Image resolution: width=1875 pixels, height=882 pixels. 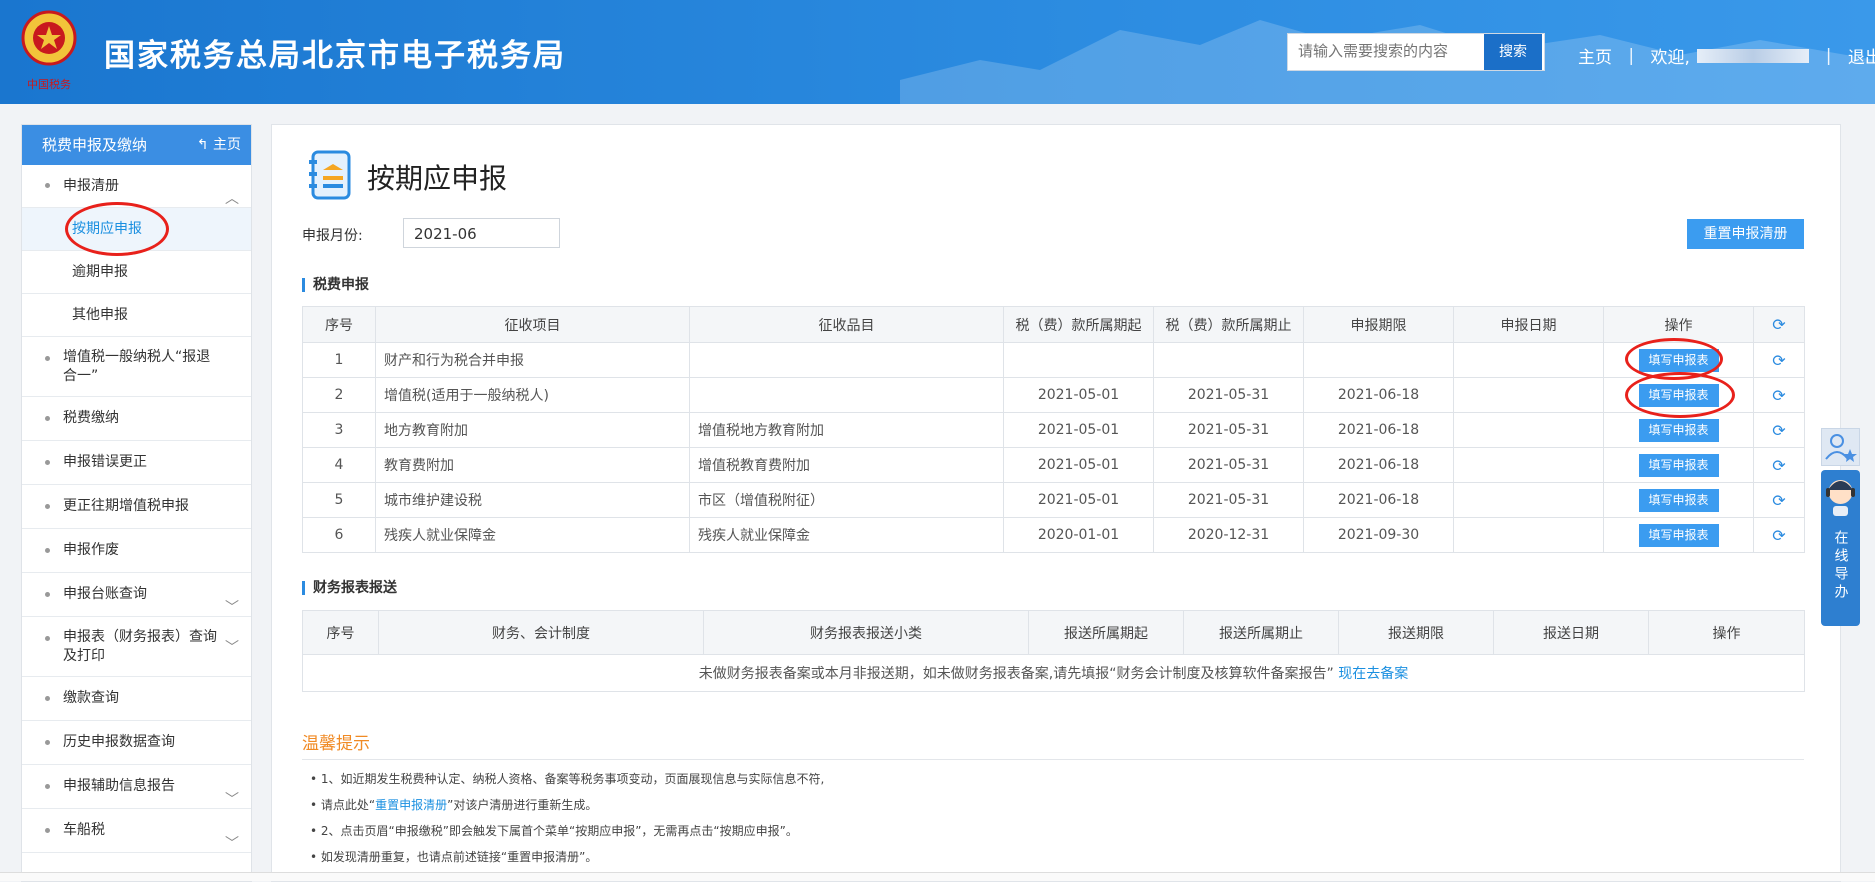 What do you see at coordinates (126, 506) in the screenshot?
I see `sidebar-item-label: 更正往期增值税申报` at bounding box center [126, 506].